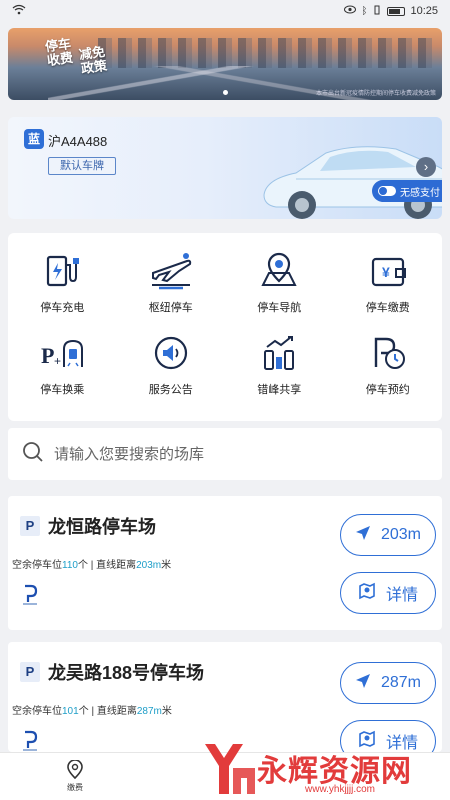 The image size is (450, 800). What do you see at coordinates (170, 308) in the screenshot?
I see `service-label: 枢纽停车` at bounding box center [170, 308].